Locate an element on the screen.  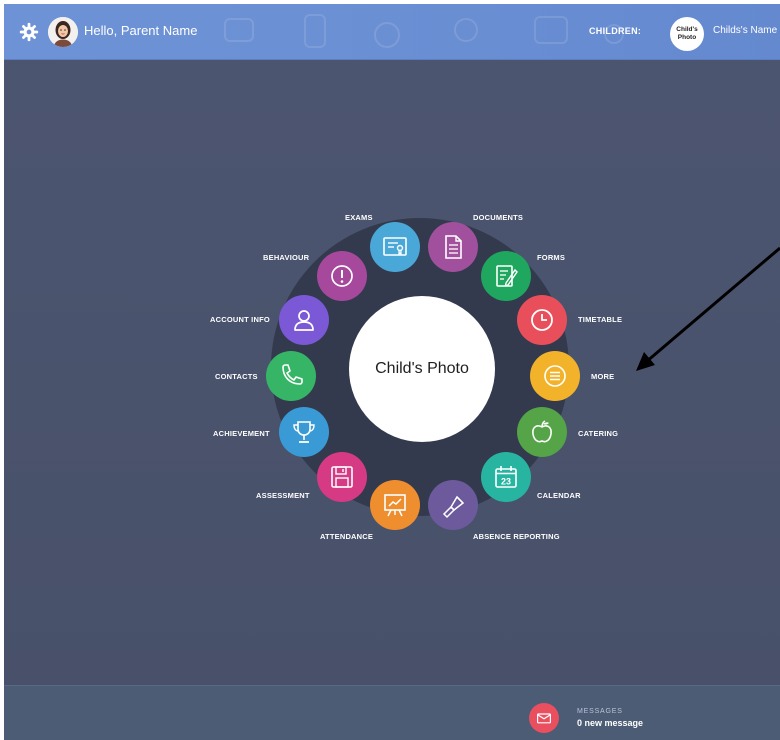
child-photo-label: Child's Photo is located at coordinates (422, 368).